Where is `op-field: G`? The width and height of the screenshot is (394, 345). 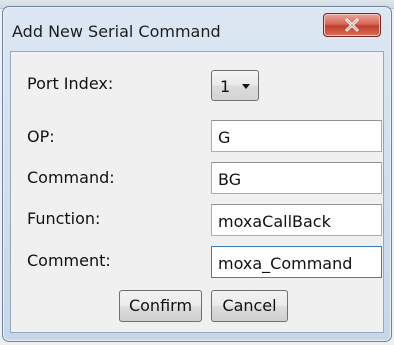 op-field: G is located at coordinates (296, 136).